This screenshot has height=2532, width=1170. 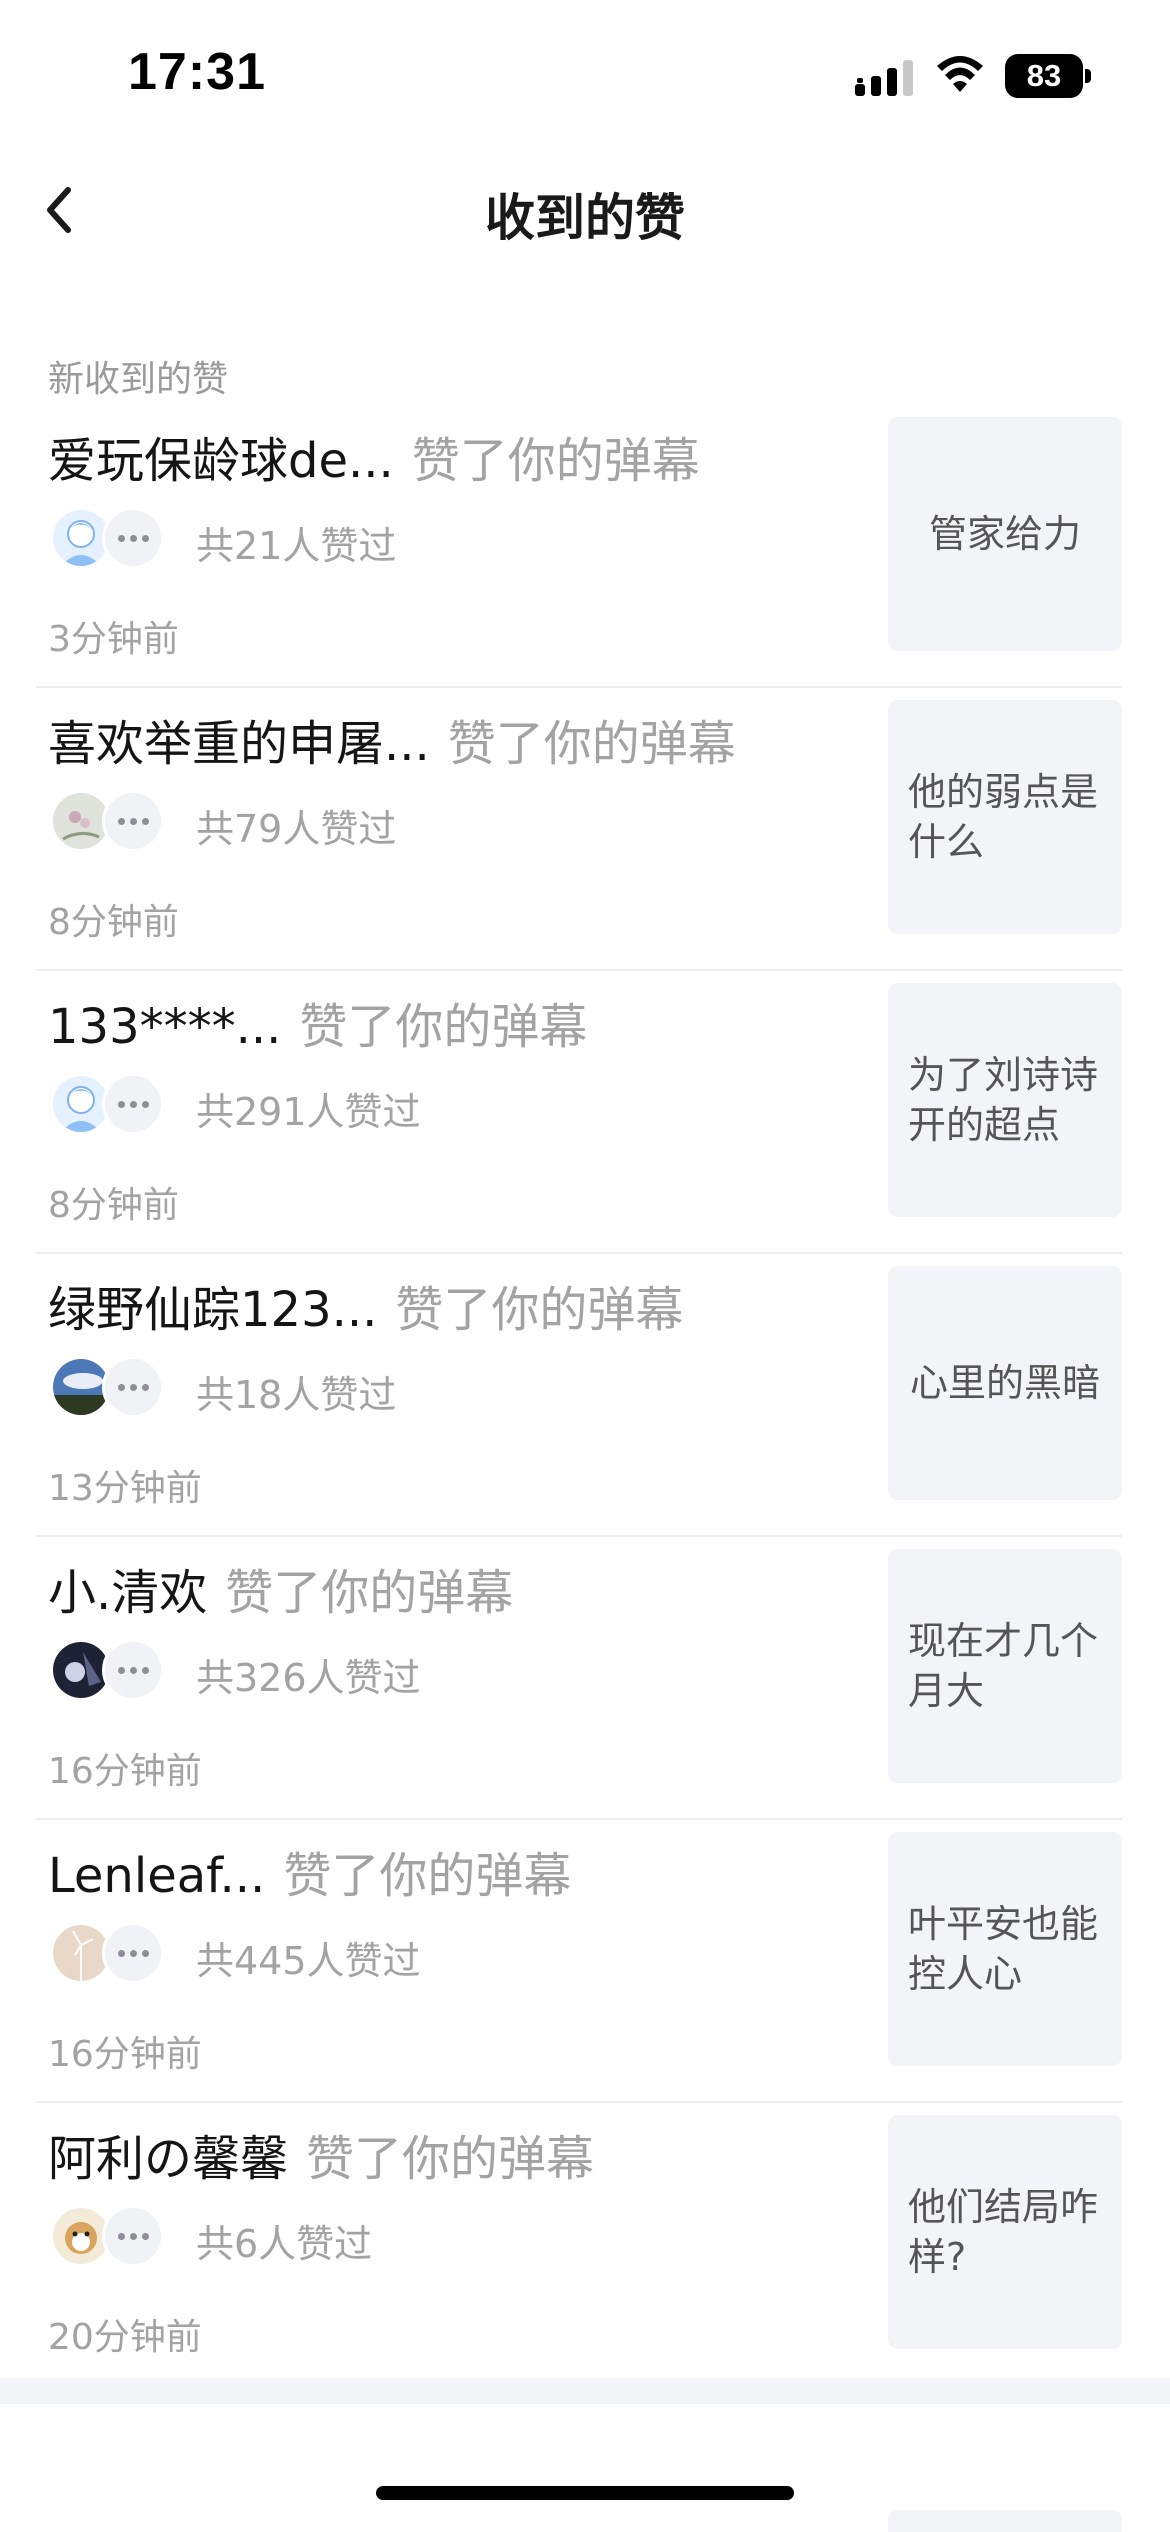 What do you see at coordinates (585, 2244) in the screenshot?
I see `like-item: 阿利の馨馨 赞了你的弹幕 共6人赞过 20分钟前 他们结局咋样?` at bounding box center [585, 2244].